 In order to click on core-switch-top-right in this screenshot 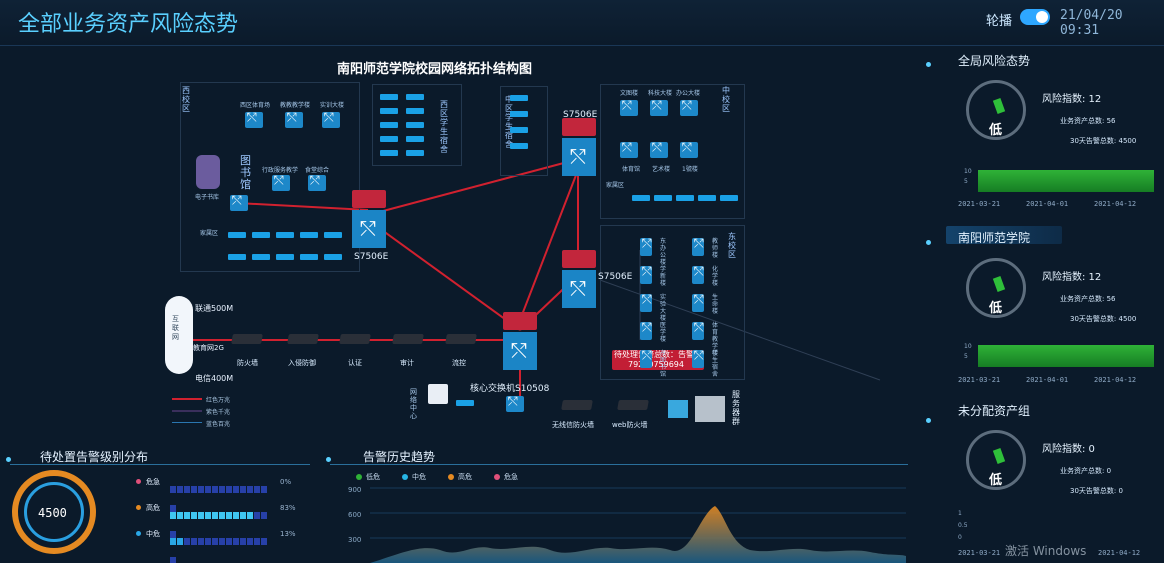, I will do `click(579, 147)`.